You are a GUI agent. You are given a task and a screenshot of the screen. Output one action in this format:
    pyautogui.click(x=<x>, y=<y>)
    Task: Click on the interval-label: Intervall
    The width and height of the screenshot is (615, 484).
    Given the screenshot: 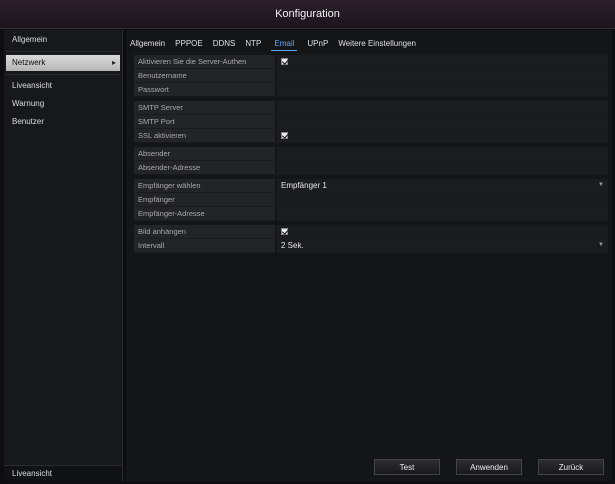 What is the action you would take?
    pyautogui.click(x=204, y=245)
    